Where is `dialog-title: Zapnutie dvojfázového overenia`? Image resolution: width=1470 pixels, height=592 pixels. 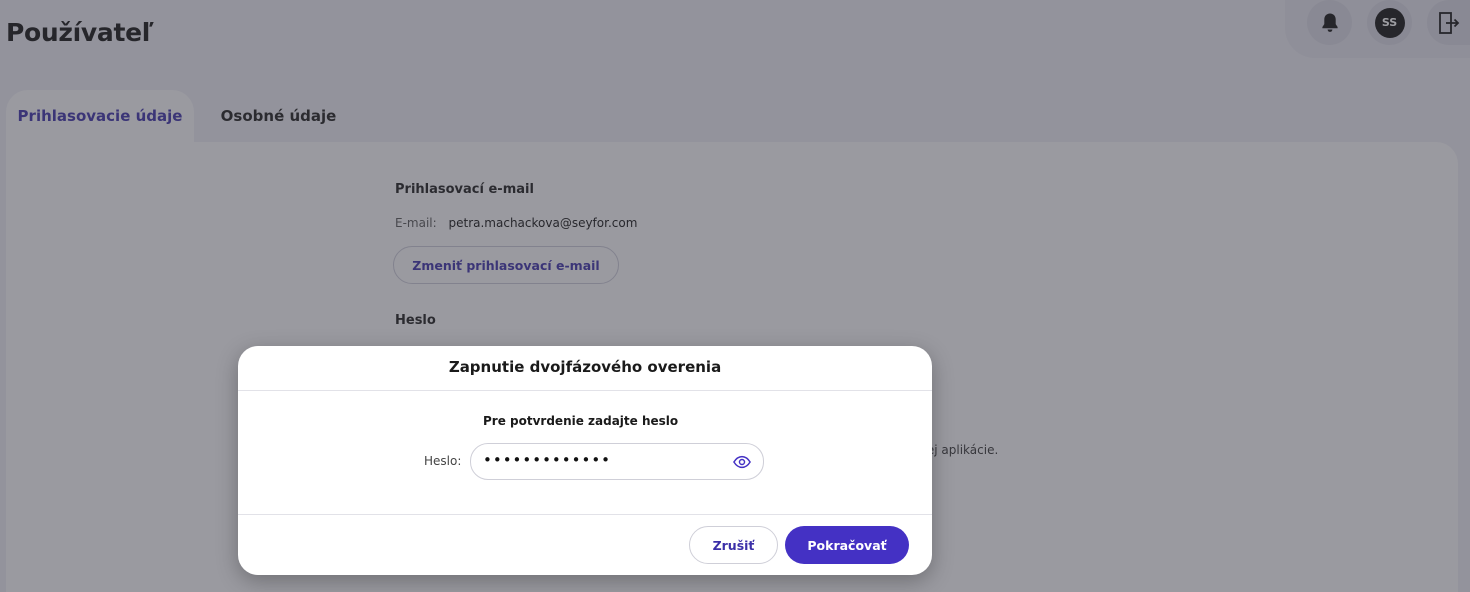 dialog-title: Zapnutie dvojfázového overenia is located at coordinates (585, 367).